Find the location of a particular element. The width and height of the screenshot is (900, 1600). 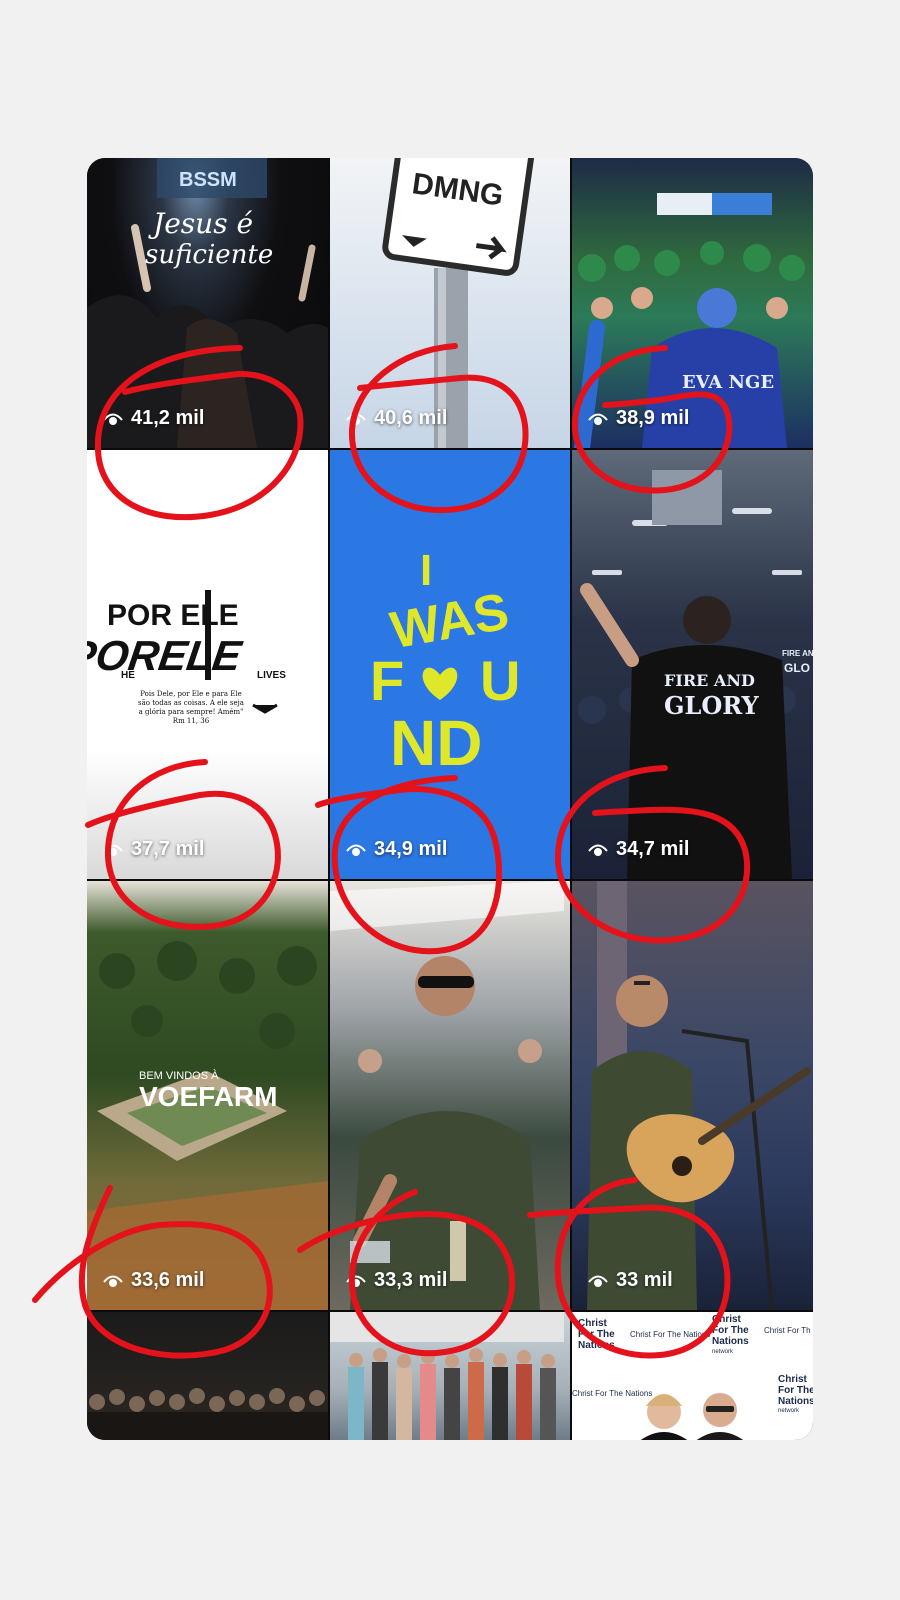

brand-inline-2: Christ For The Nations is located at coordinates (612, 1393).